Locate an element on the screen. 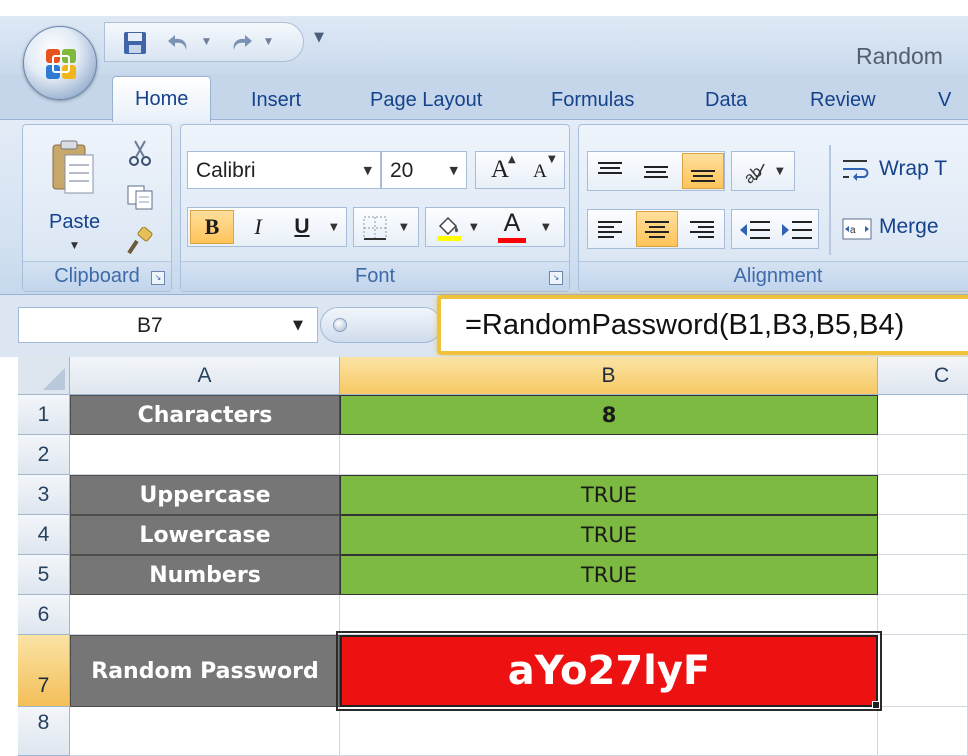 The height and width of the screenshot is (756, 968). redo-icon is located at coordinates (241, 43).